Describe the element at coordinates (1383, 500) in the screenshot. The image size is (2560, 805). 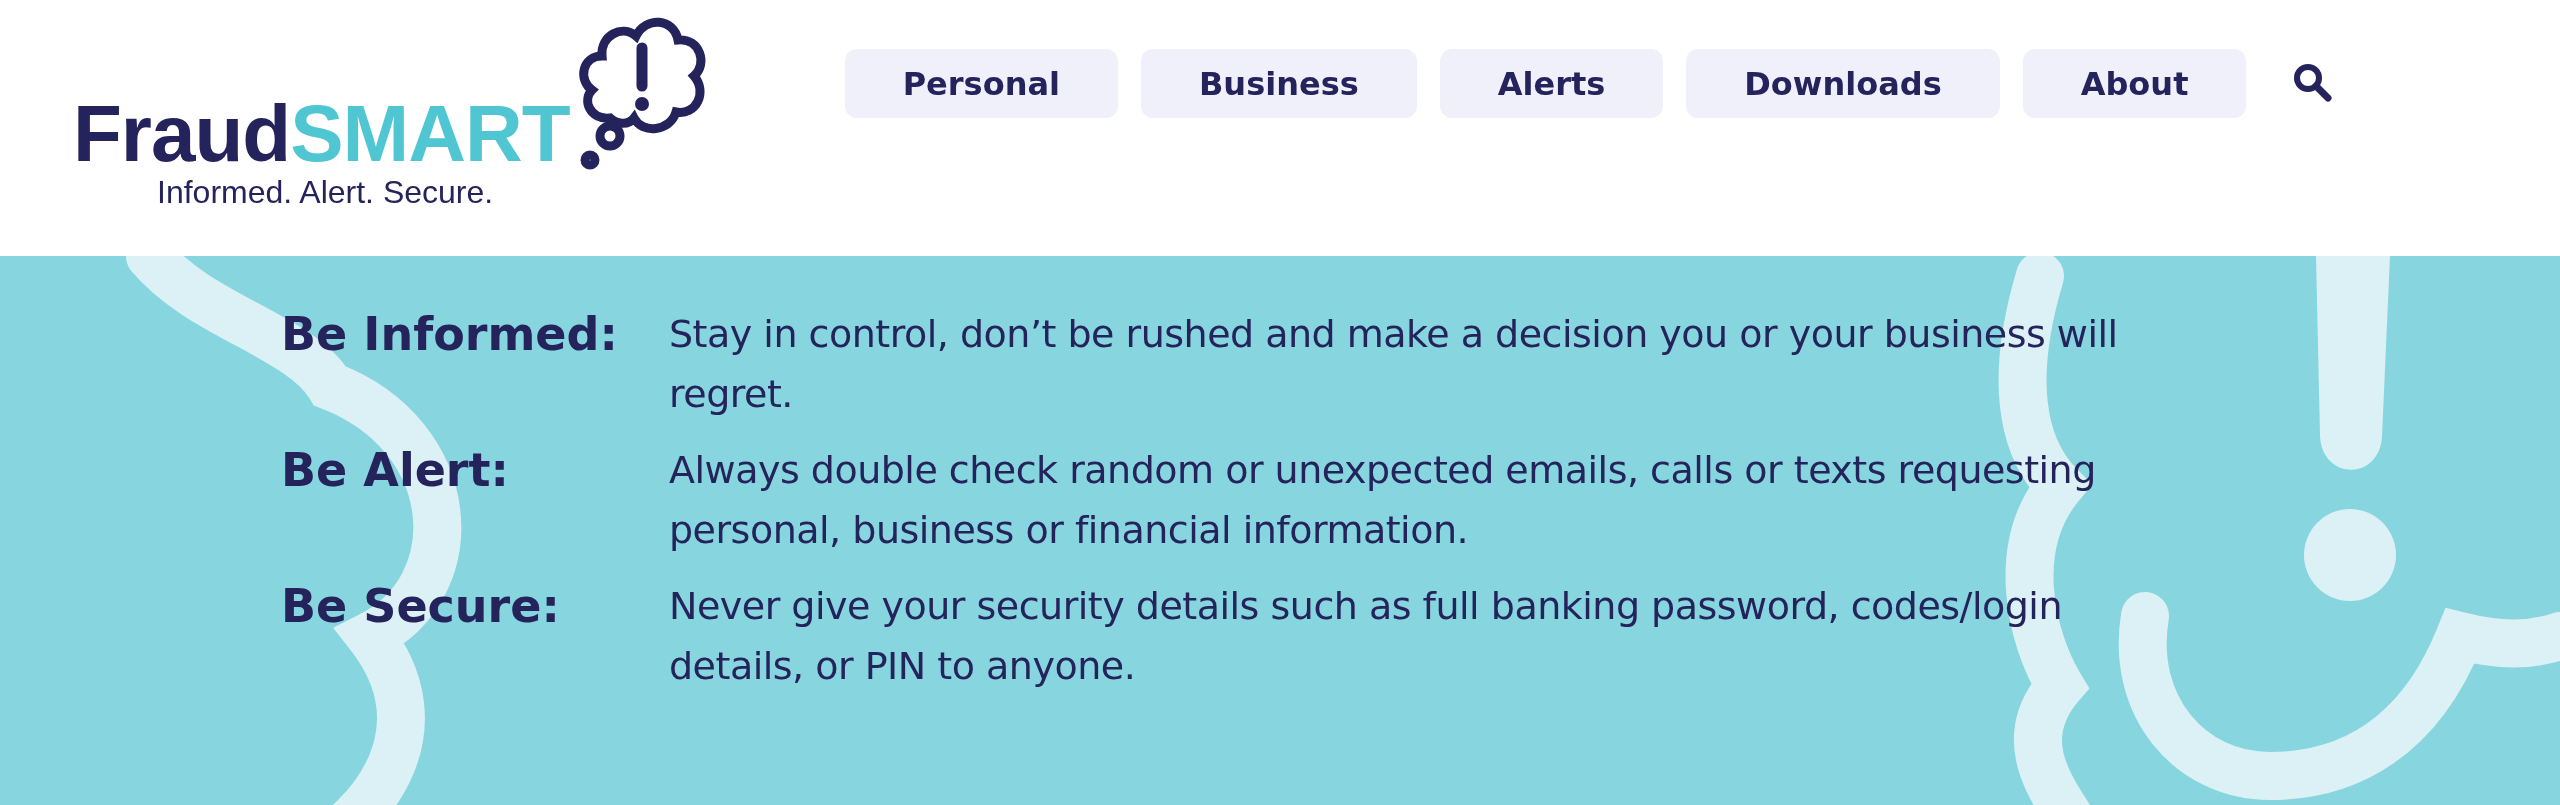
I see `tip-text: Always double check random or unexpected emails, calls or texts requesting personal, business or financial information.` at that location.